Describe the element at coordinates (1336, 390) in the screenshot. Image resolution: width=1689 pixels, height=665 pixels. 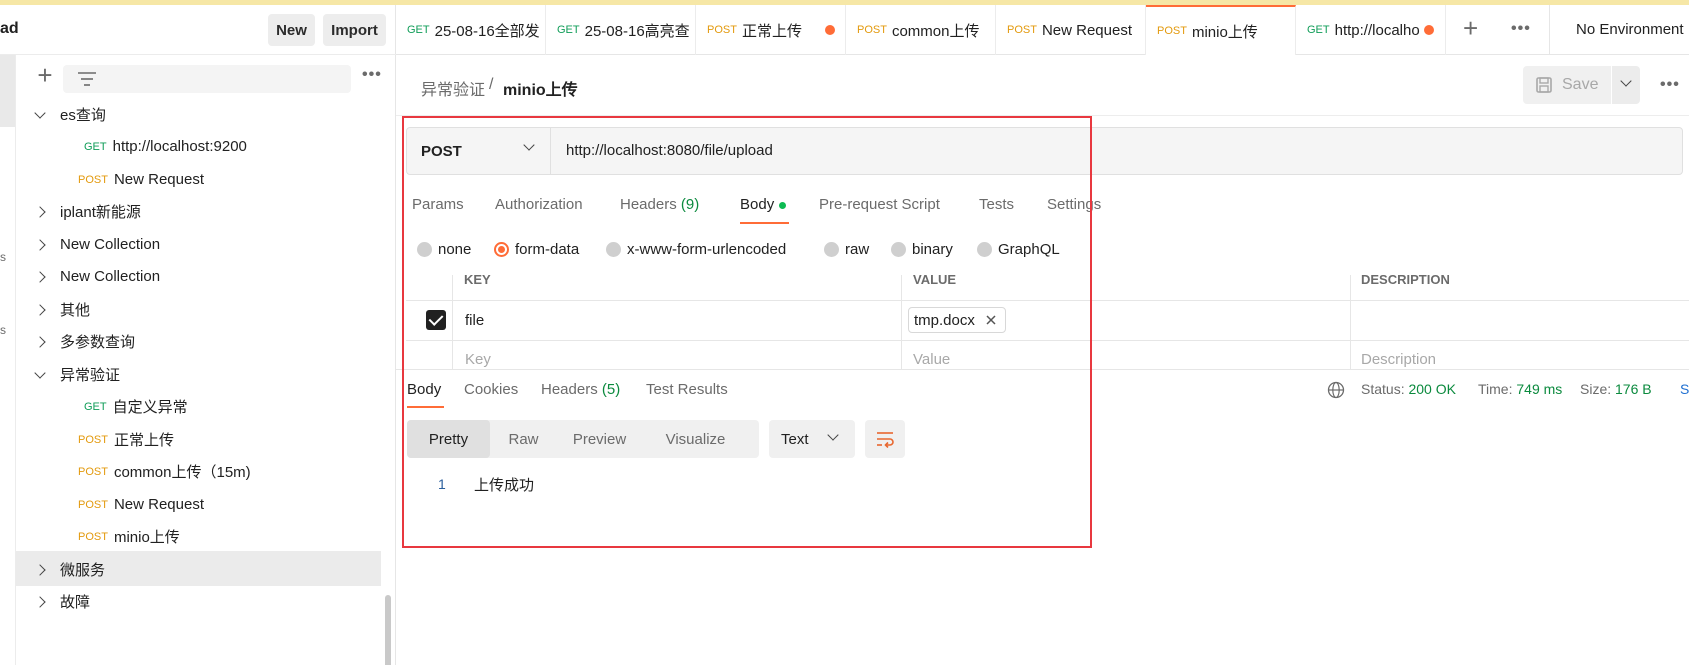
I see `globe-icon` at that location.